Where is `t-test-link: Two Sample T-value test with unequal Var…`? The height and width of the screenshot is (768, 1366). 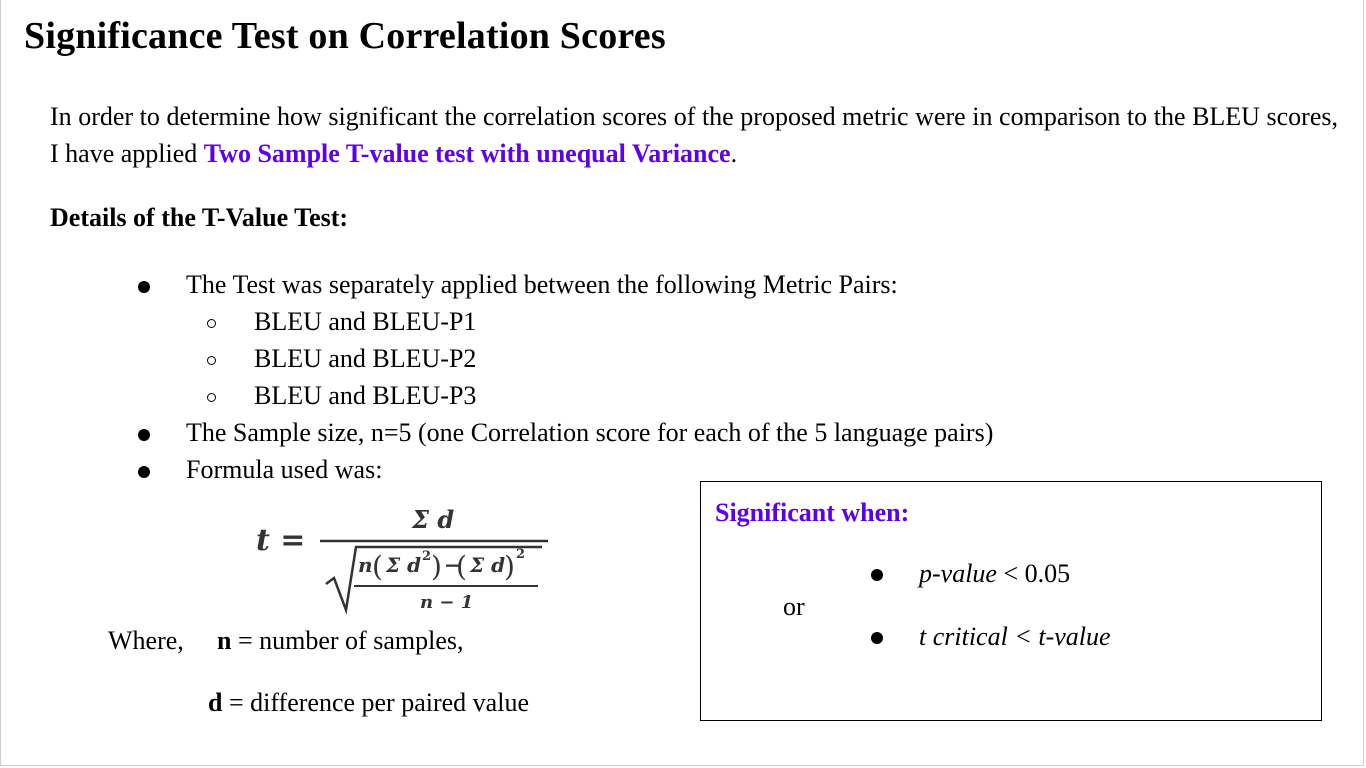 t-test-link: Two Sample T-value test with unequal Var… is located at coordinates (467, 153).